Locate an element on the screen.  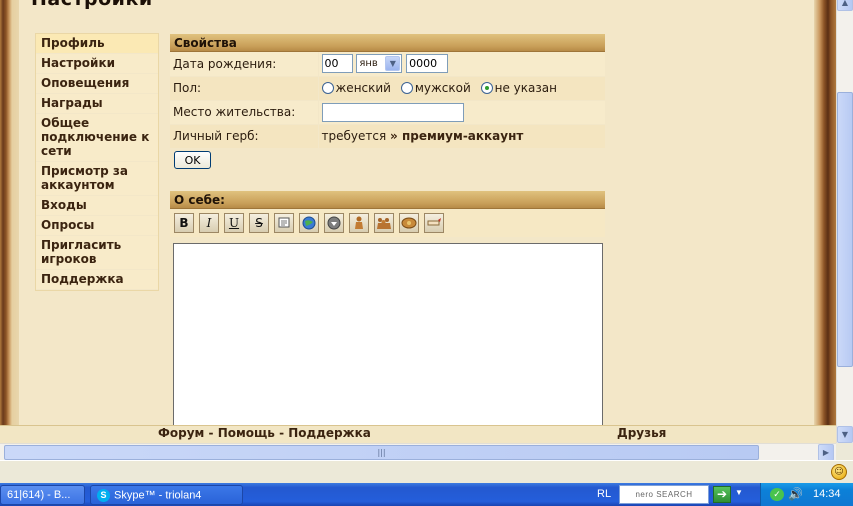
sidebar-item-polls: Опросы is located at coordinates (97, 226).